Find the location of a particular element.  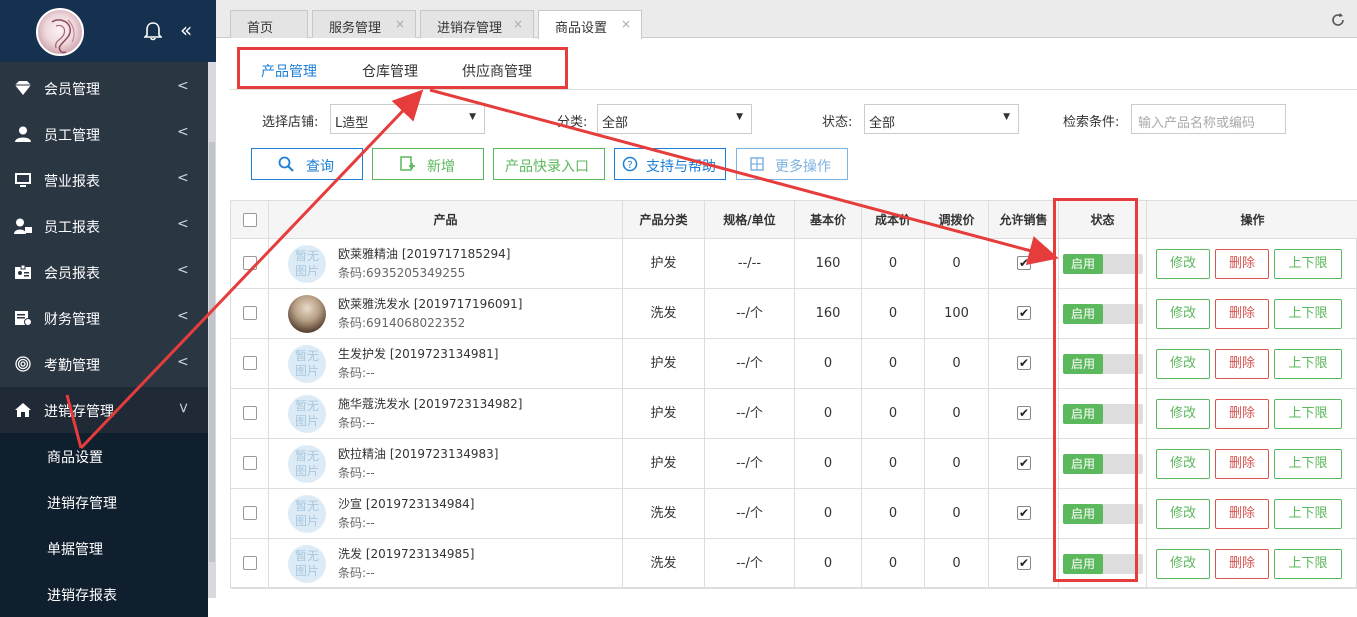

header-base-price: 基本价 is located at coordinates (828, 220).